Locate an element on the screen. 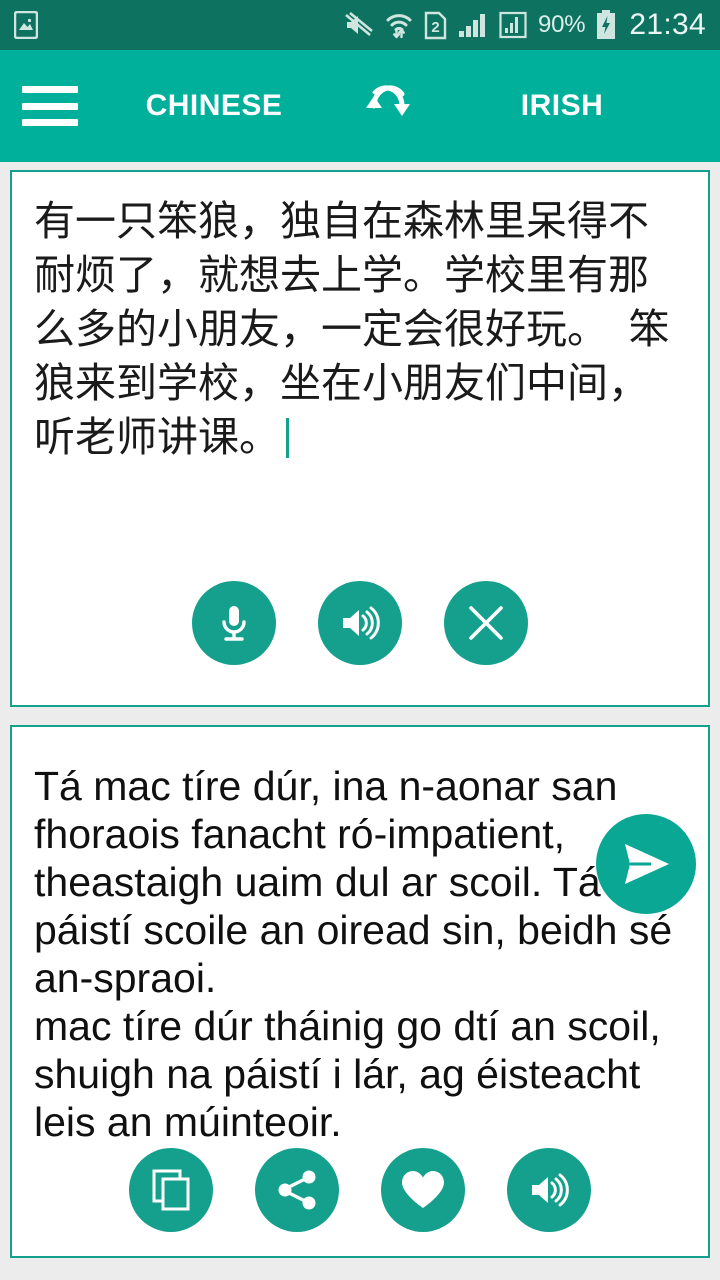 The width and height of the screenshot is (720, 1280). target-action-row is located at coordinates (360, 1202).